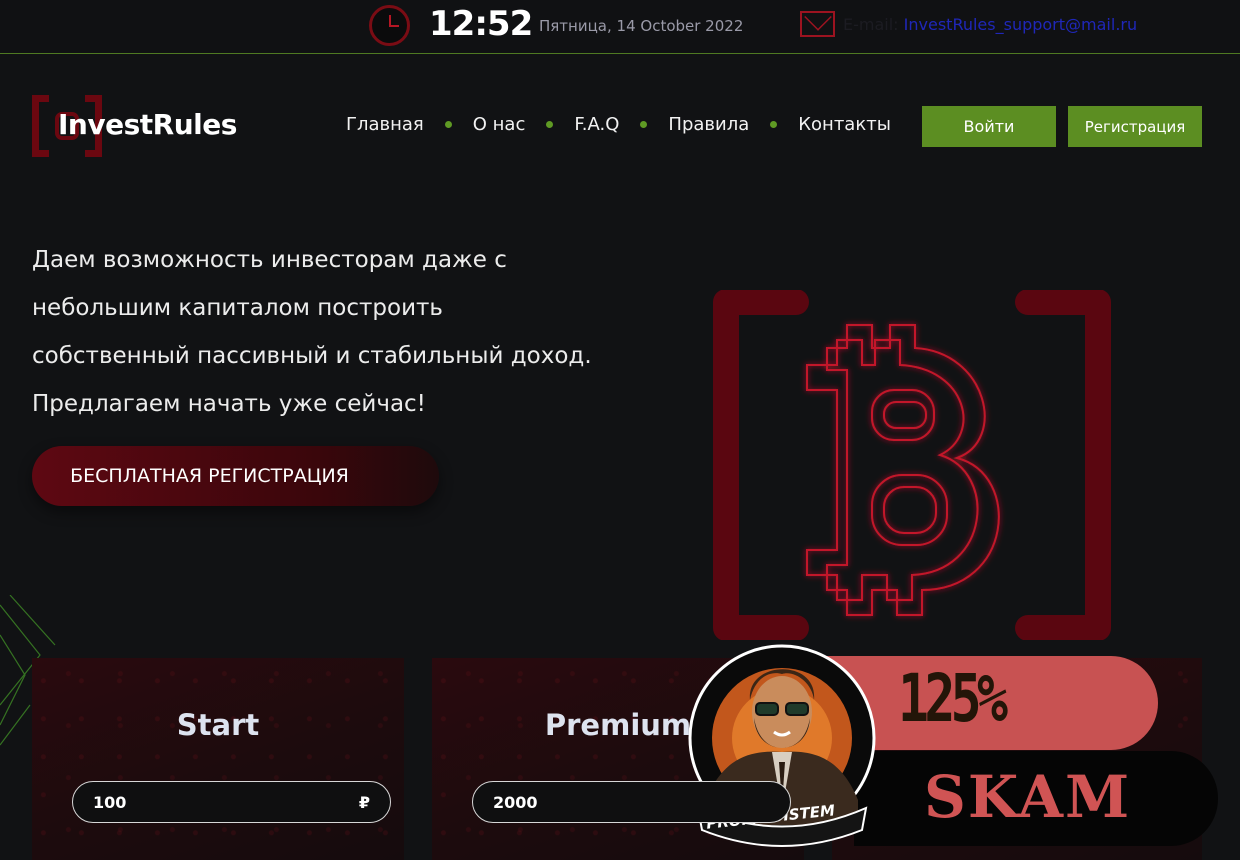  Describe the element at coordinates (989, 126) in the screenshot. I see `login-button: Войти` at that location.